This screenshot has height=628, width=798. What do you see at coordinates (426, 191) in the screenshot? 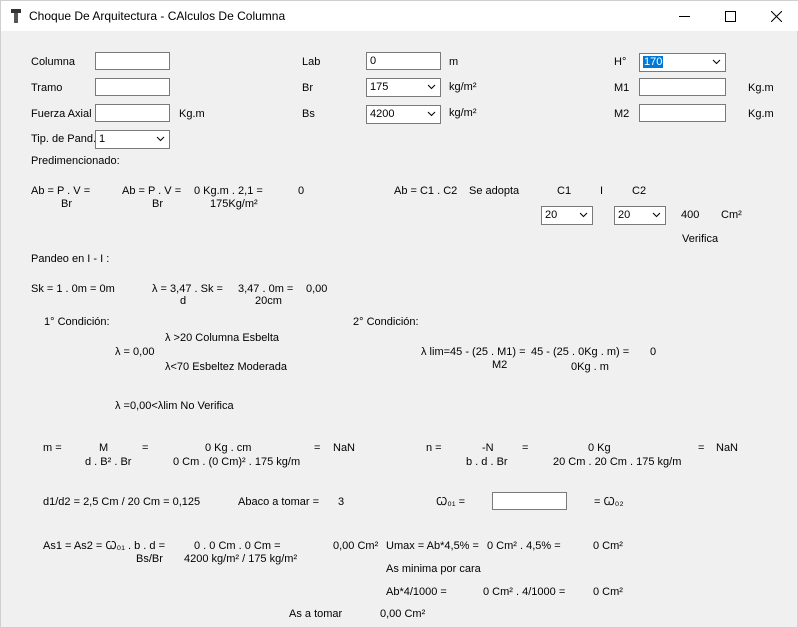
I see `ab-c1c2: Ab = C1 . C2` at bounding box center [426, 191].